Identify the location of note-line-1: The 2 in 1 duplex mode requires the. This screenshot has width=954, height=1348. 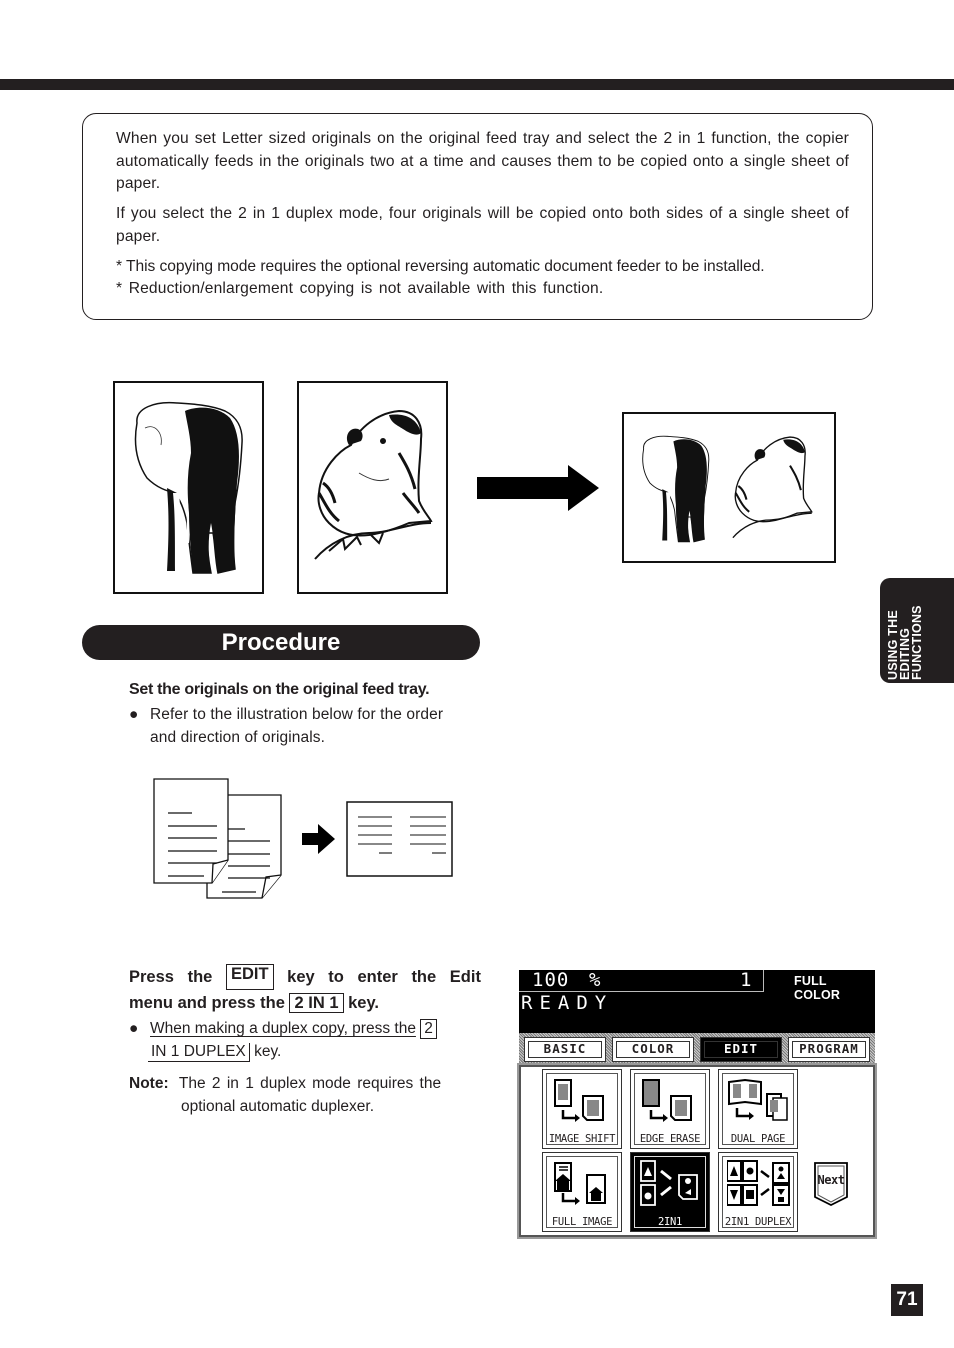
(310, 1083).